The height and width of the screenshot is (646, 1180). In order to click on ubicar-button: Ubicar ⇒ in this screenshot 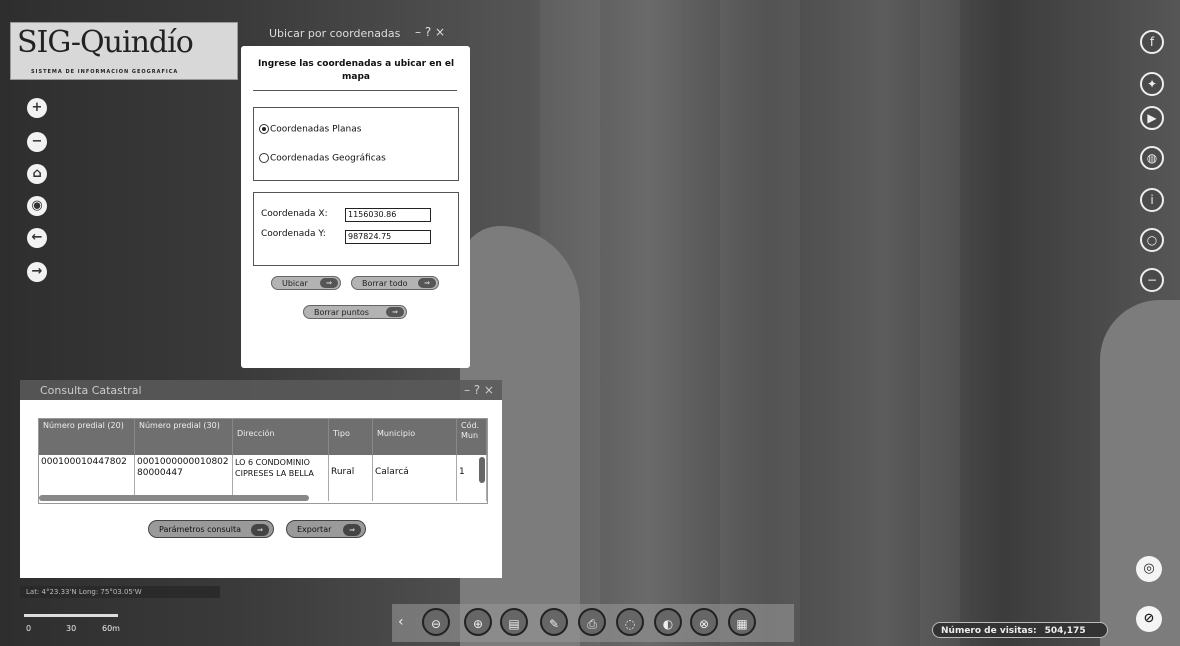, I will do `click(306, 283)`.